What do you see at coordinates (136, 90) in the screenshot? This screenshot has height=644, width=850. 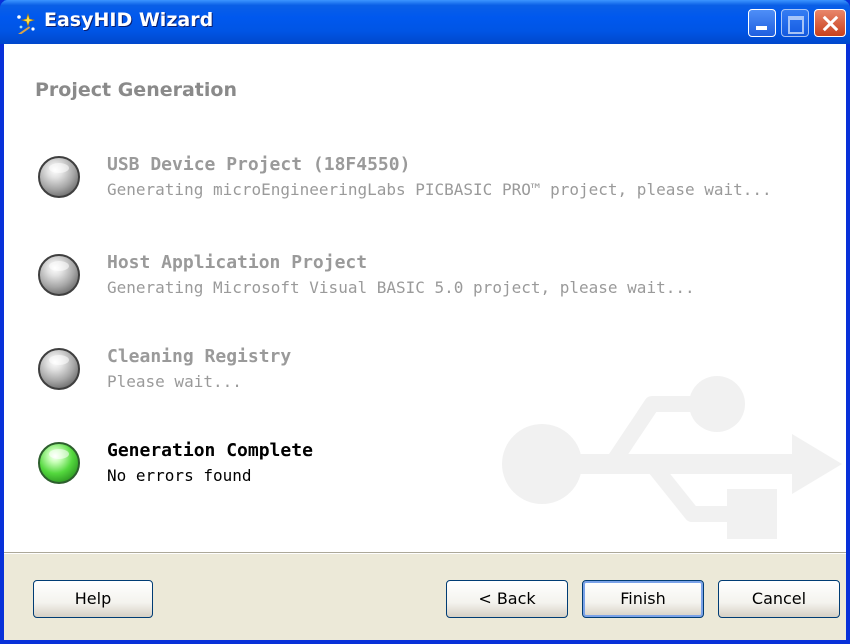 I see `page-title: Project Generation` at bounding box center [136, 90].